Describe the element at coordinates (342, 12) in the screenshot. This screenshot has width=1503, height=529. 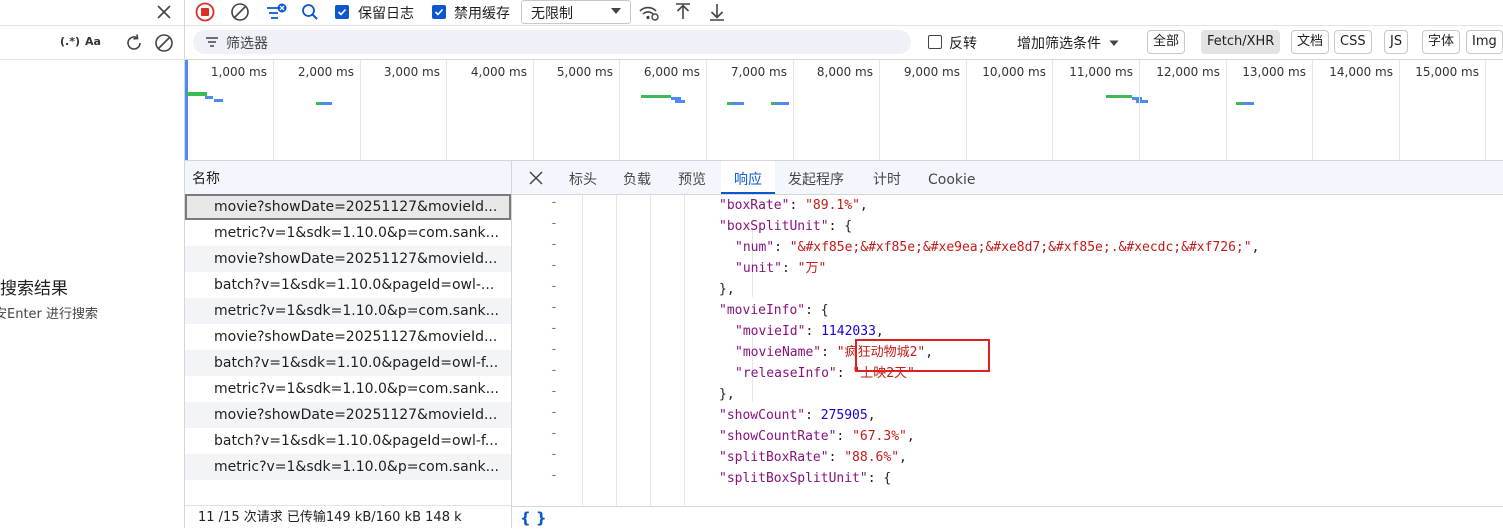
I see `preserve-log-checkbox` at that location.